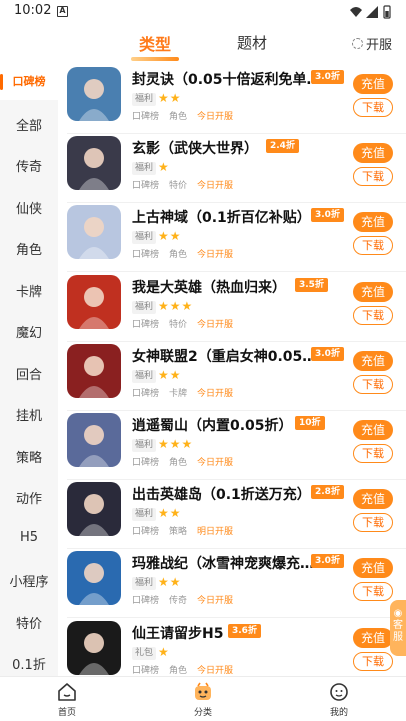 This screenshot has height=721, width=406. Describe the element at coordinates (212, 425) in the screenshot. I see `game-title: 逍遥蜀山（内置0.05折）` at that location.